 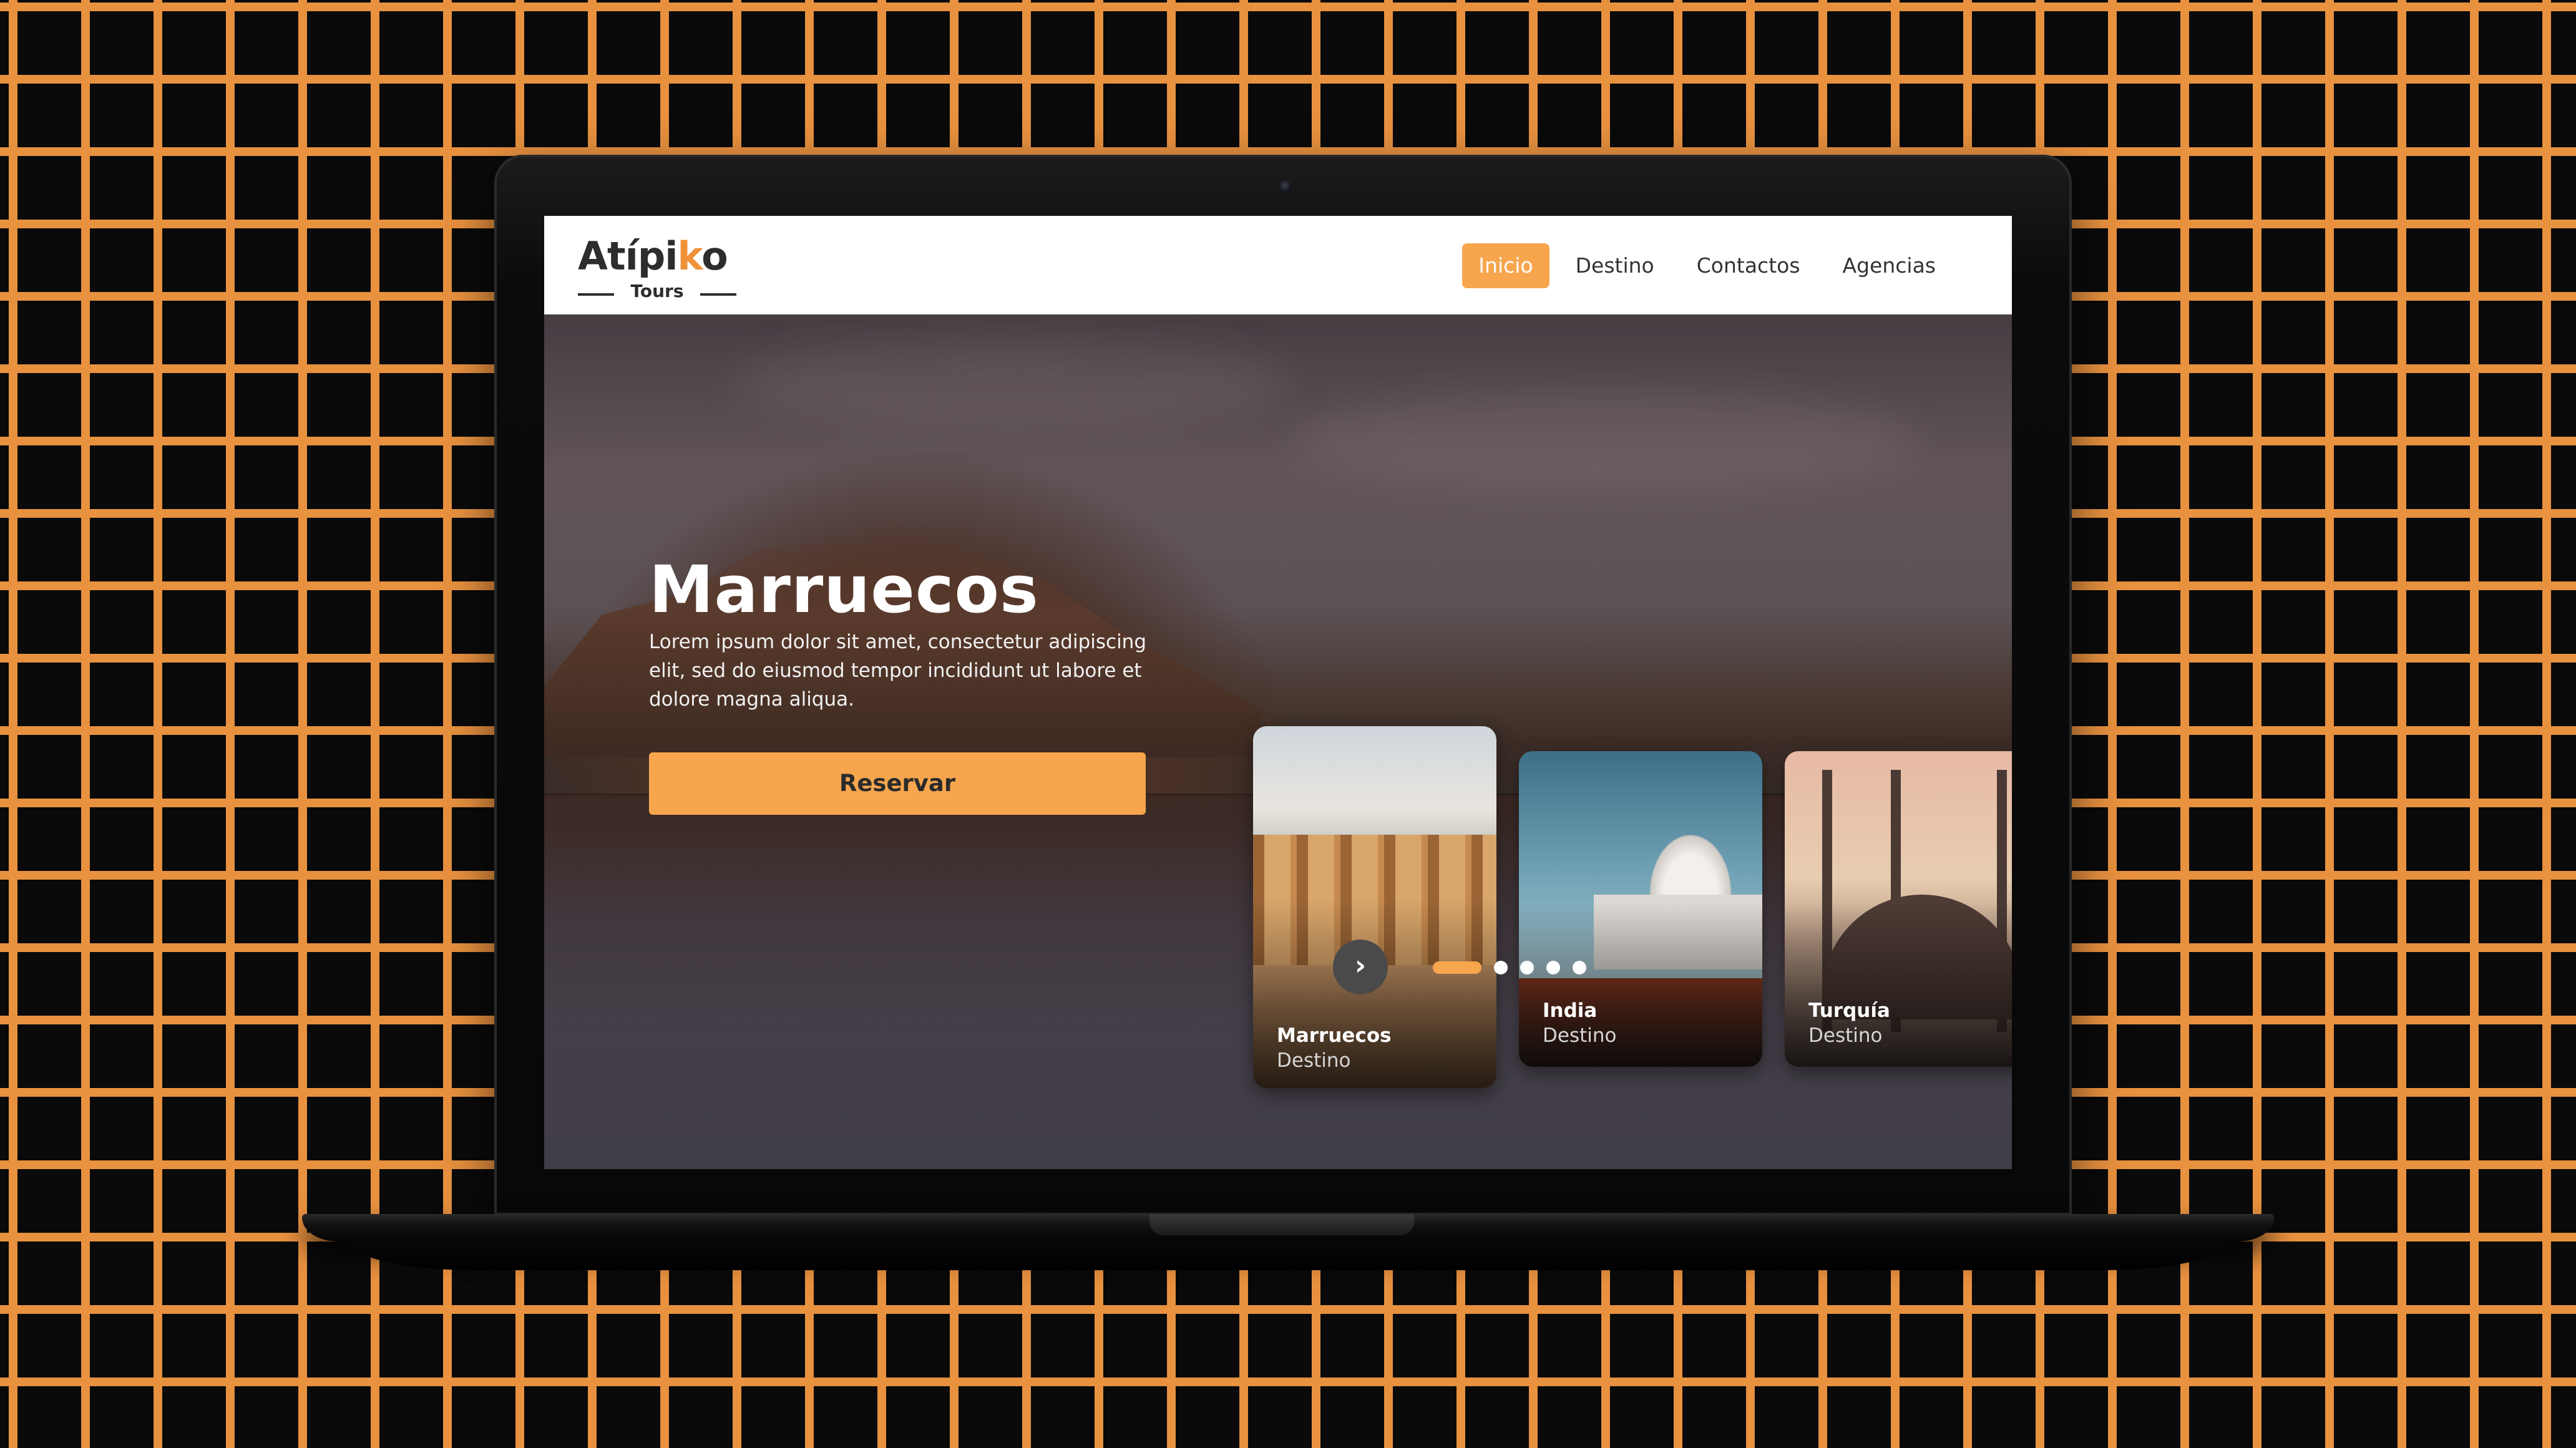 What do you see at coordinates (657, 291) in the screenshot?
I see `brand-tagline: Tours` at bounding box center [657, 291].